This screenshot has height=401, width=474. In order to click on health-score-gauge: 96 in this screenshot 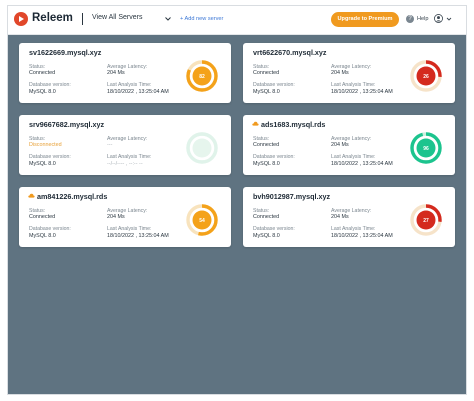, I will do `click(426, 148)`.